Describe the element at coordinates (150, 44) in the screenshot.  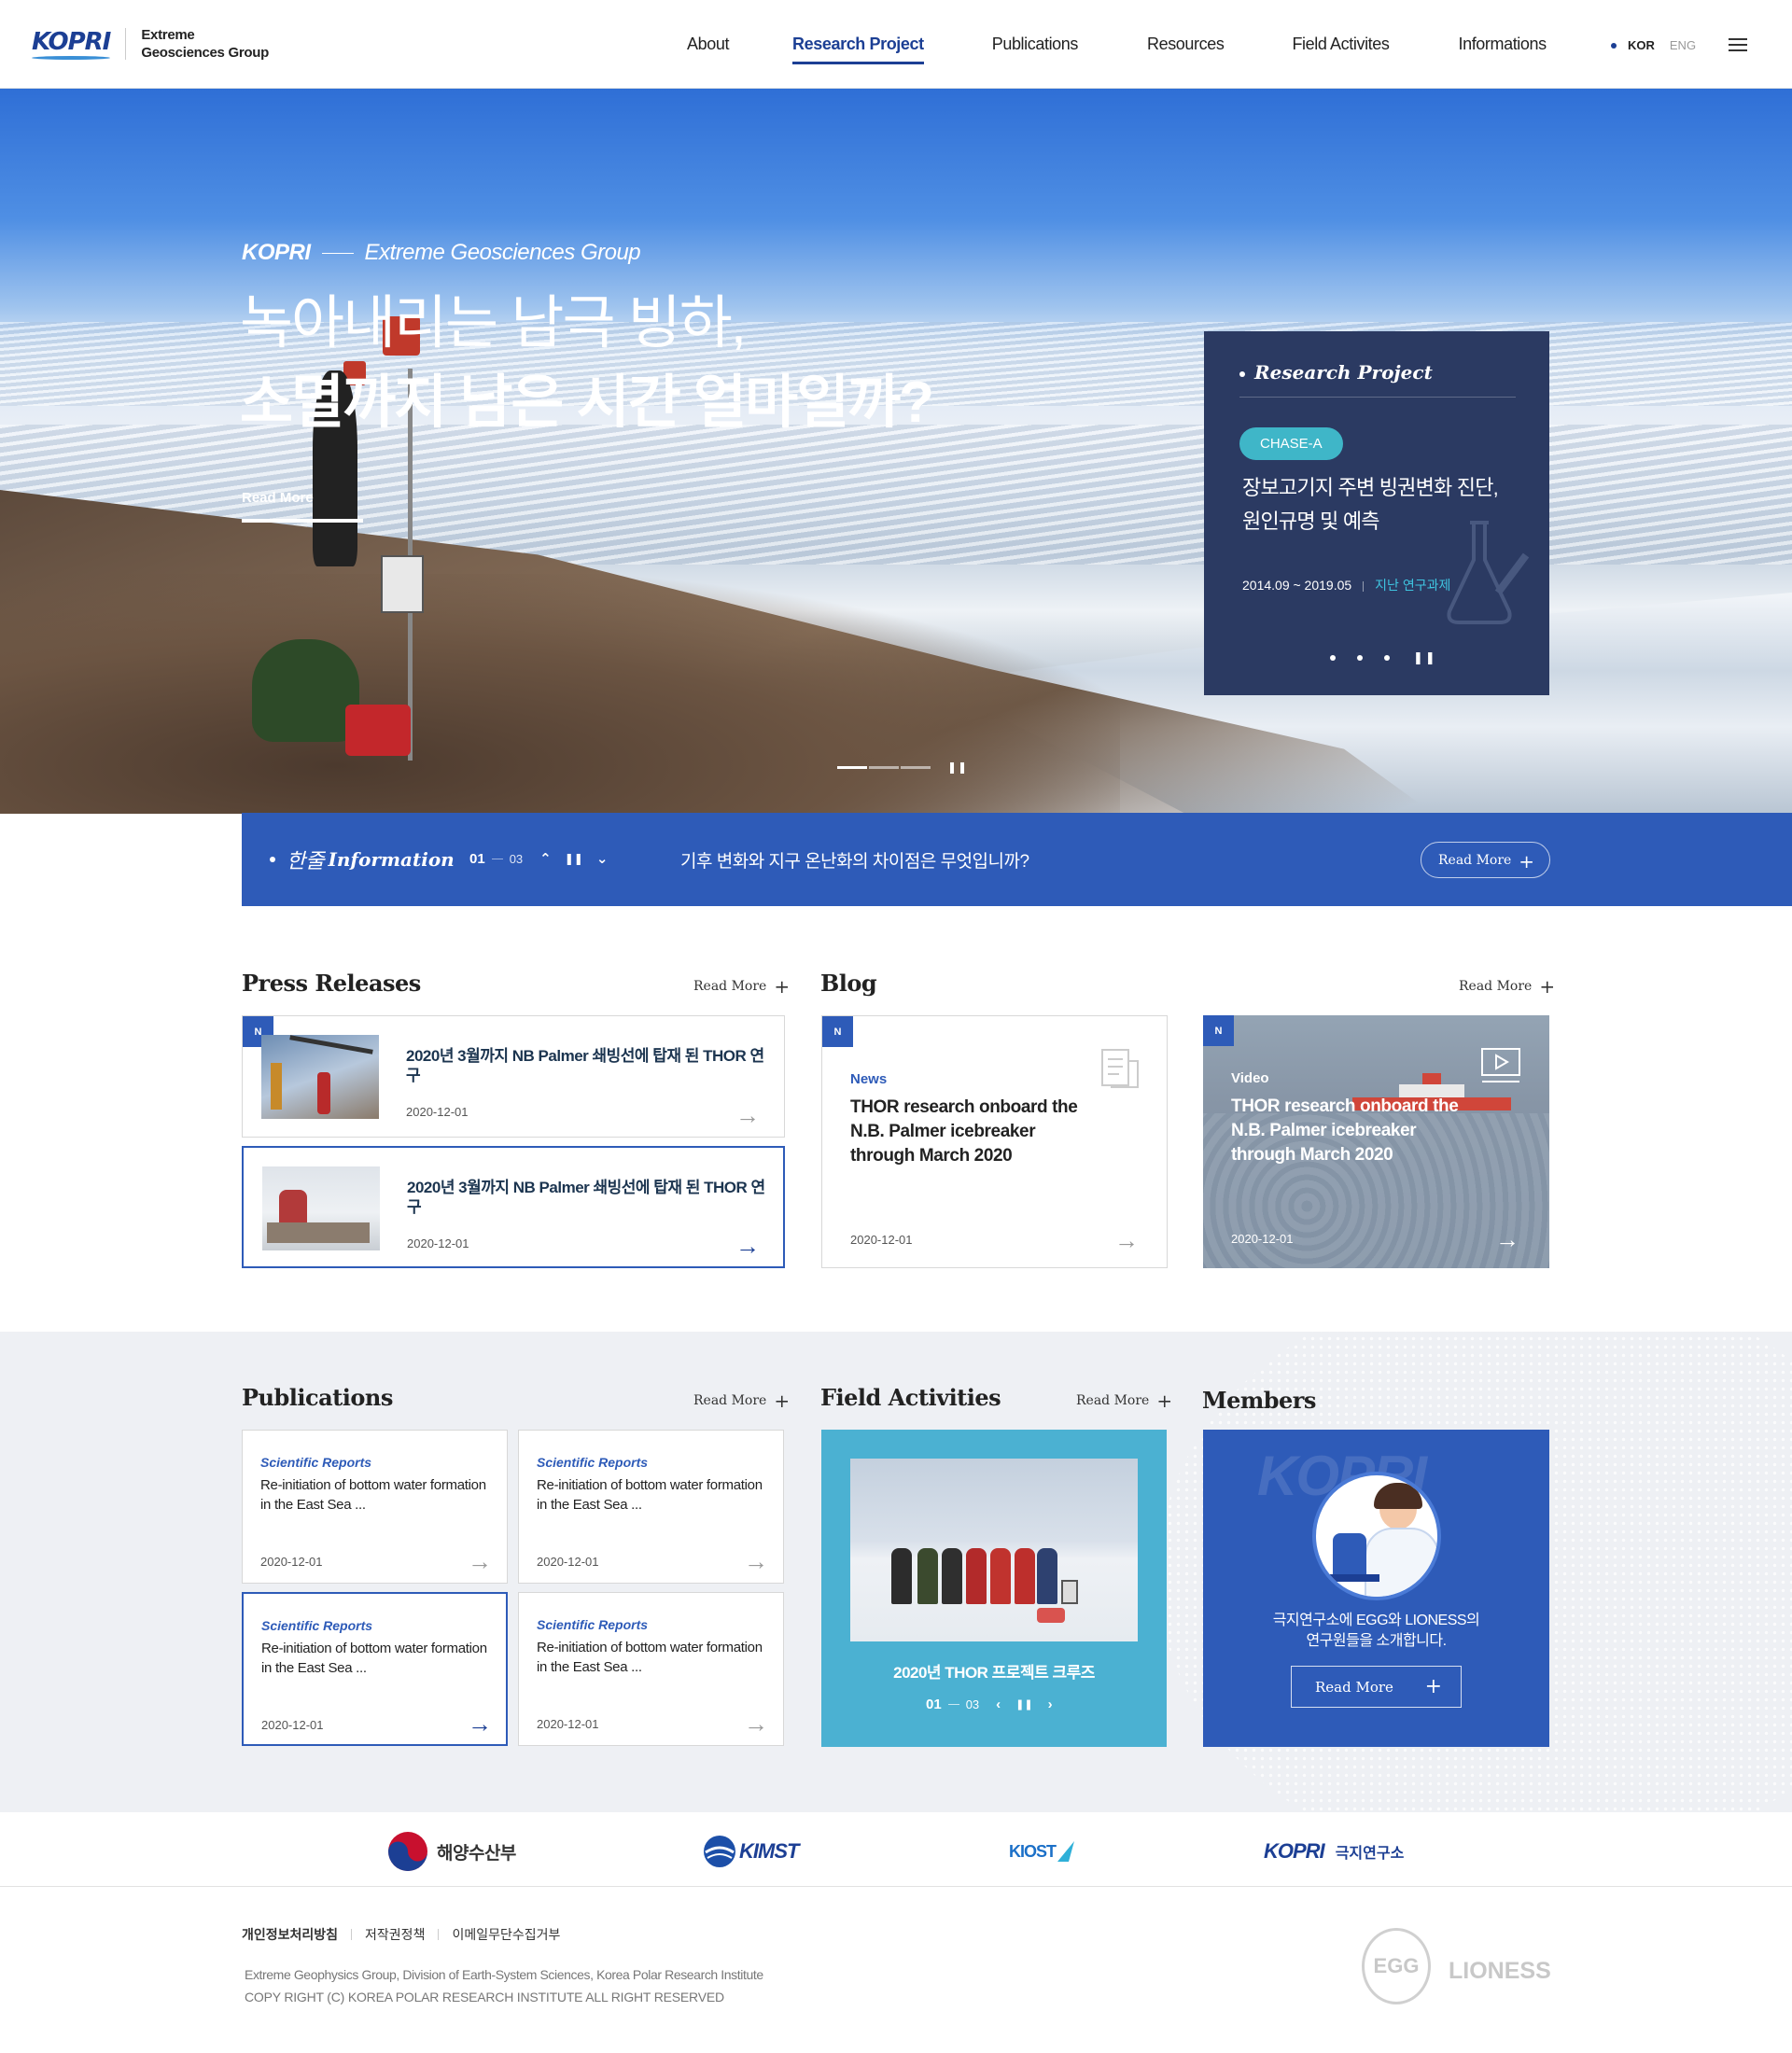
I see `site-logo: KOPRI Extreme Geosciences Group` at that location.